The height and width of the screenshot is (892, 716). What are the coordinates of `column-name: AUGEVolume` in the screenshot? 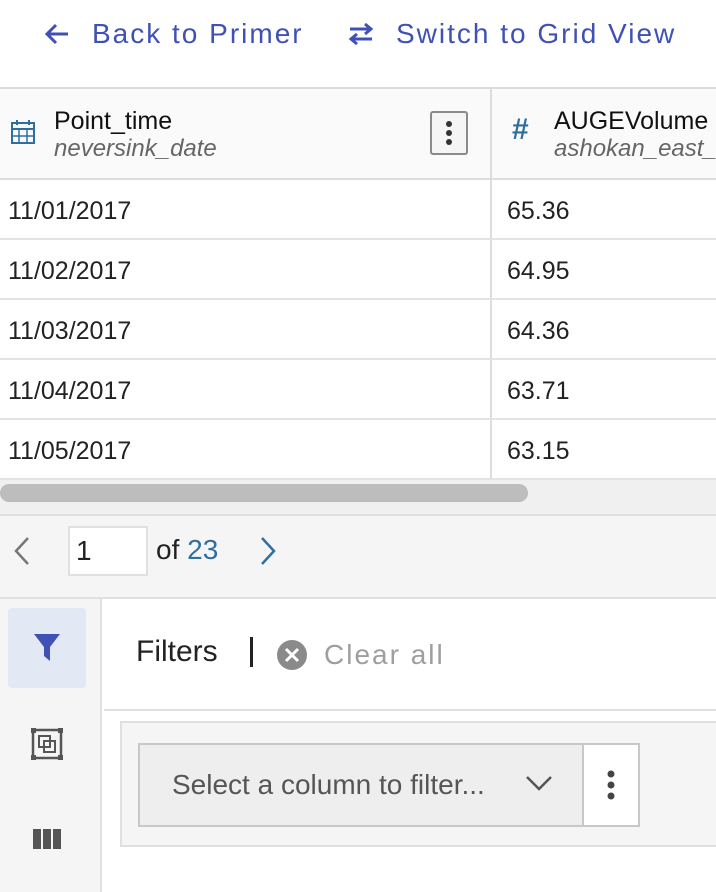 It's located at (631, 121).